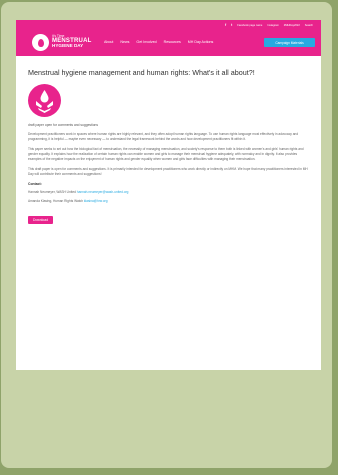 Image resolution: width=338 pixels, height=475 pixels. I want to click on nav-item-resources: Resources, so click(172, 42).